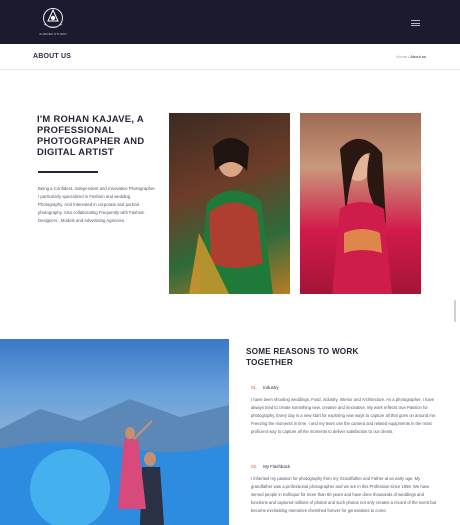  What do you see at coordinates (230, 57) in the screenshot?
I see `page-title-bar: ABOUT US Home / About us` at bounding box center [230, 57].